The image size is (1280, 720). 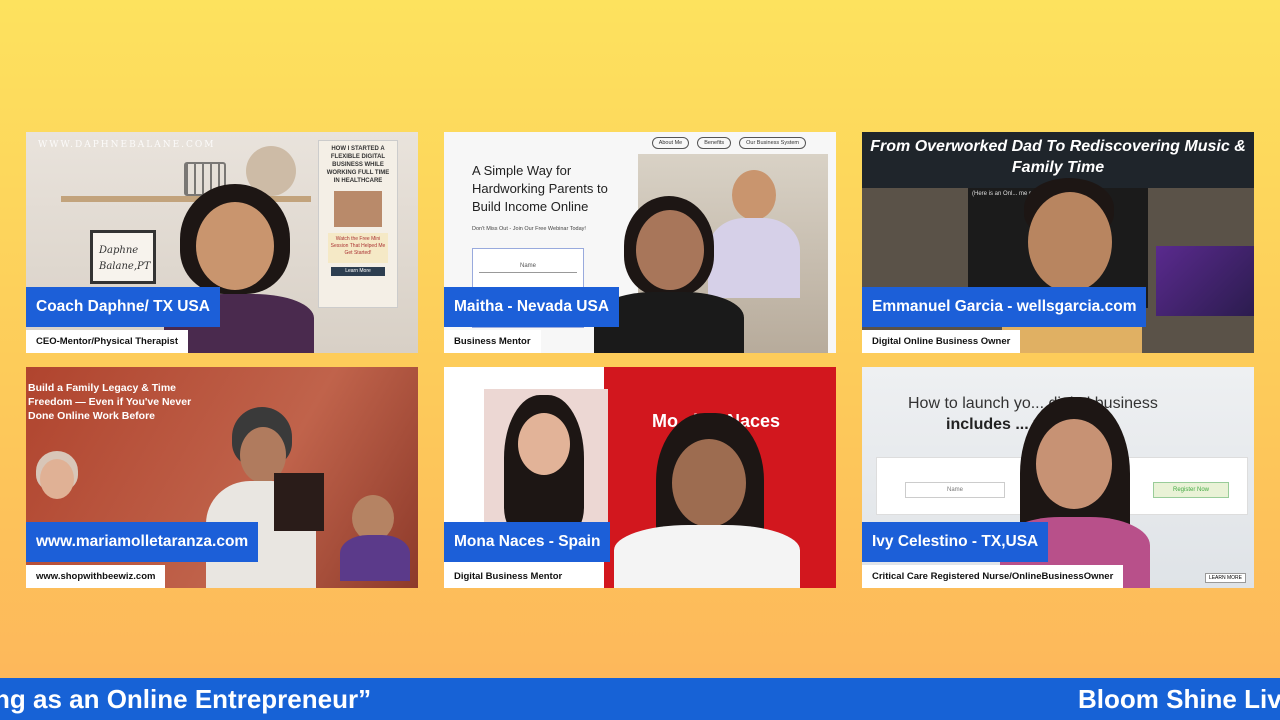 I want to click on participant-role-tag: CEO-Mentor/Physical Therapist, so click(x=107, y=341).